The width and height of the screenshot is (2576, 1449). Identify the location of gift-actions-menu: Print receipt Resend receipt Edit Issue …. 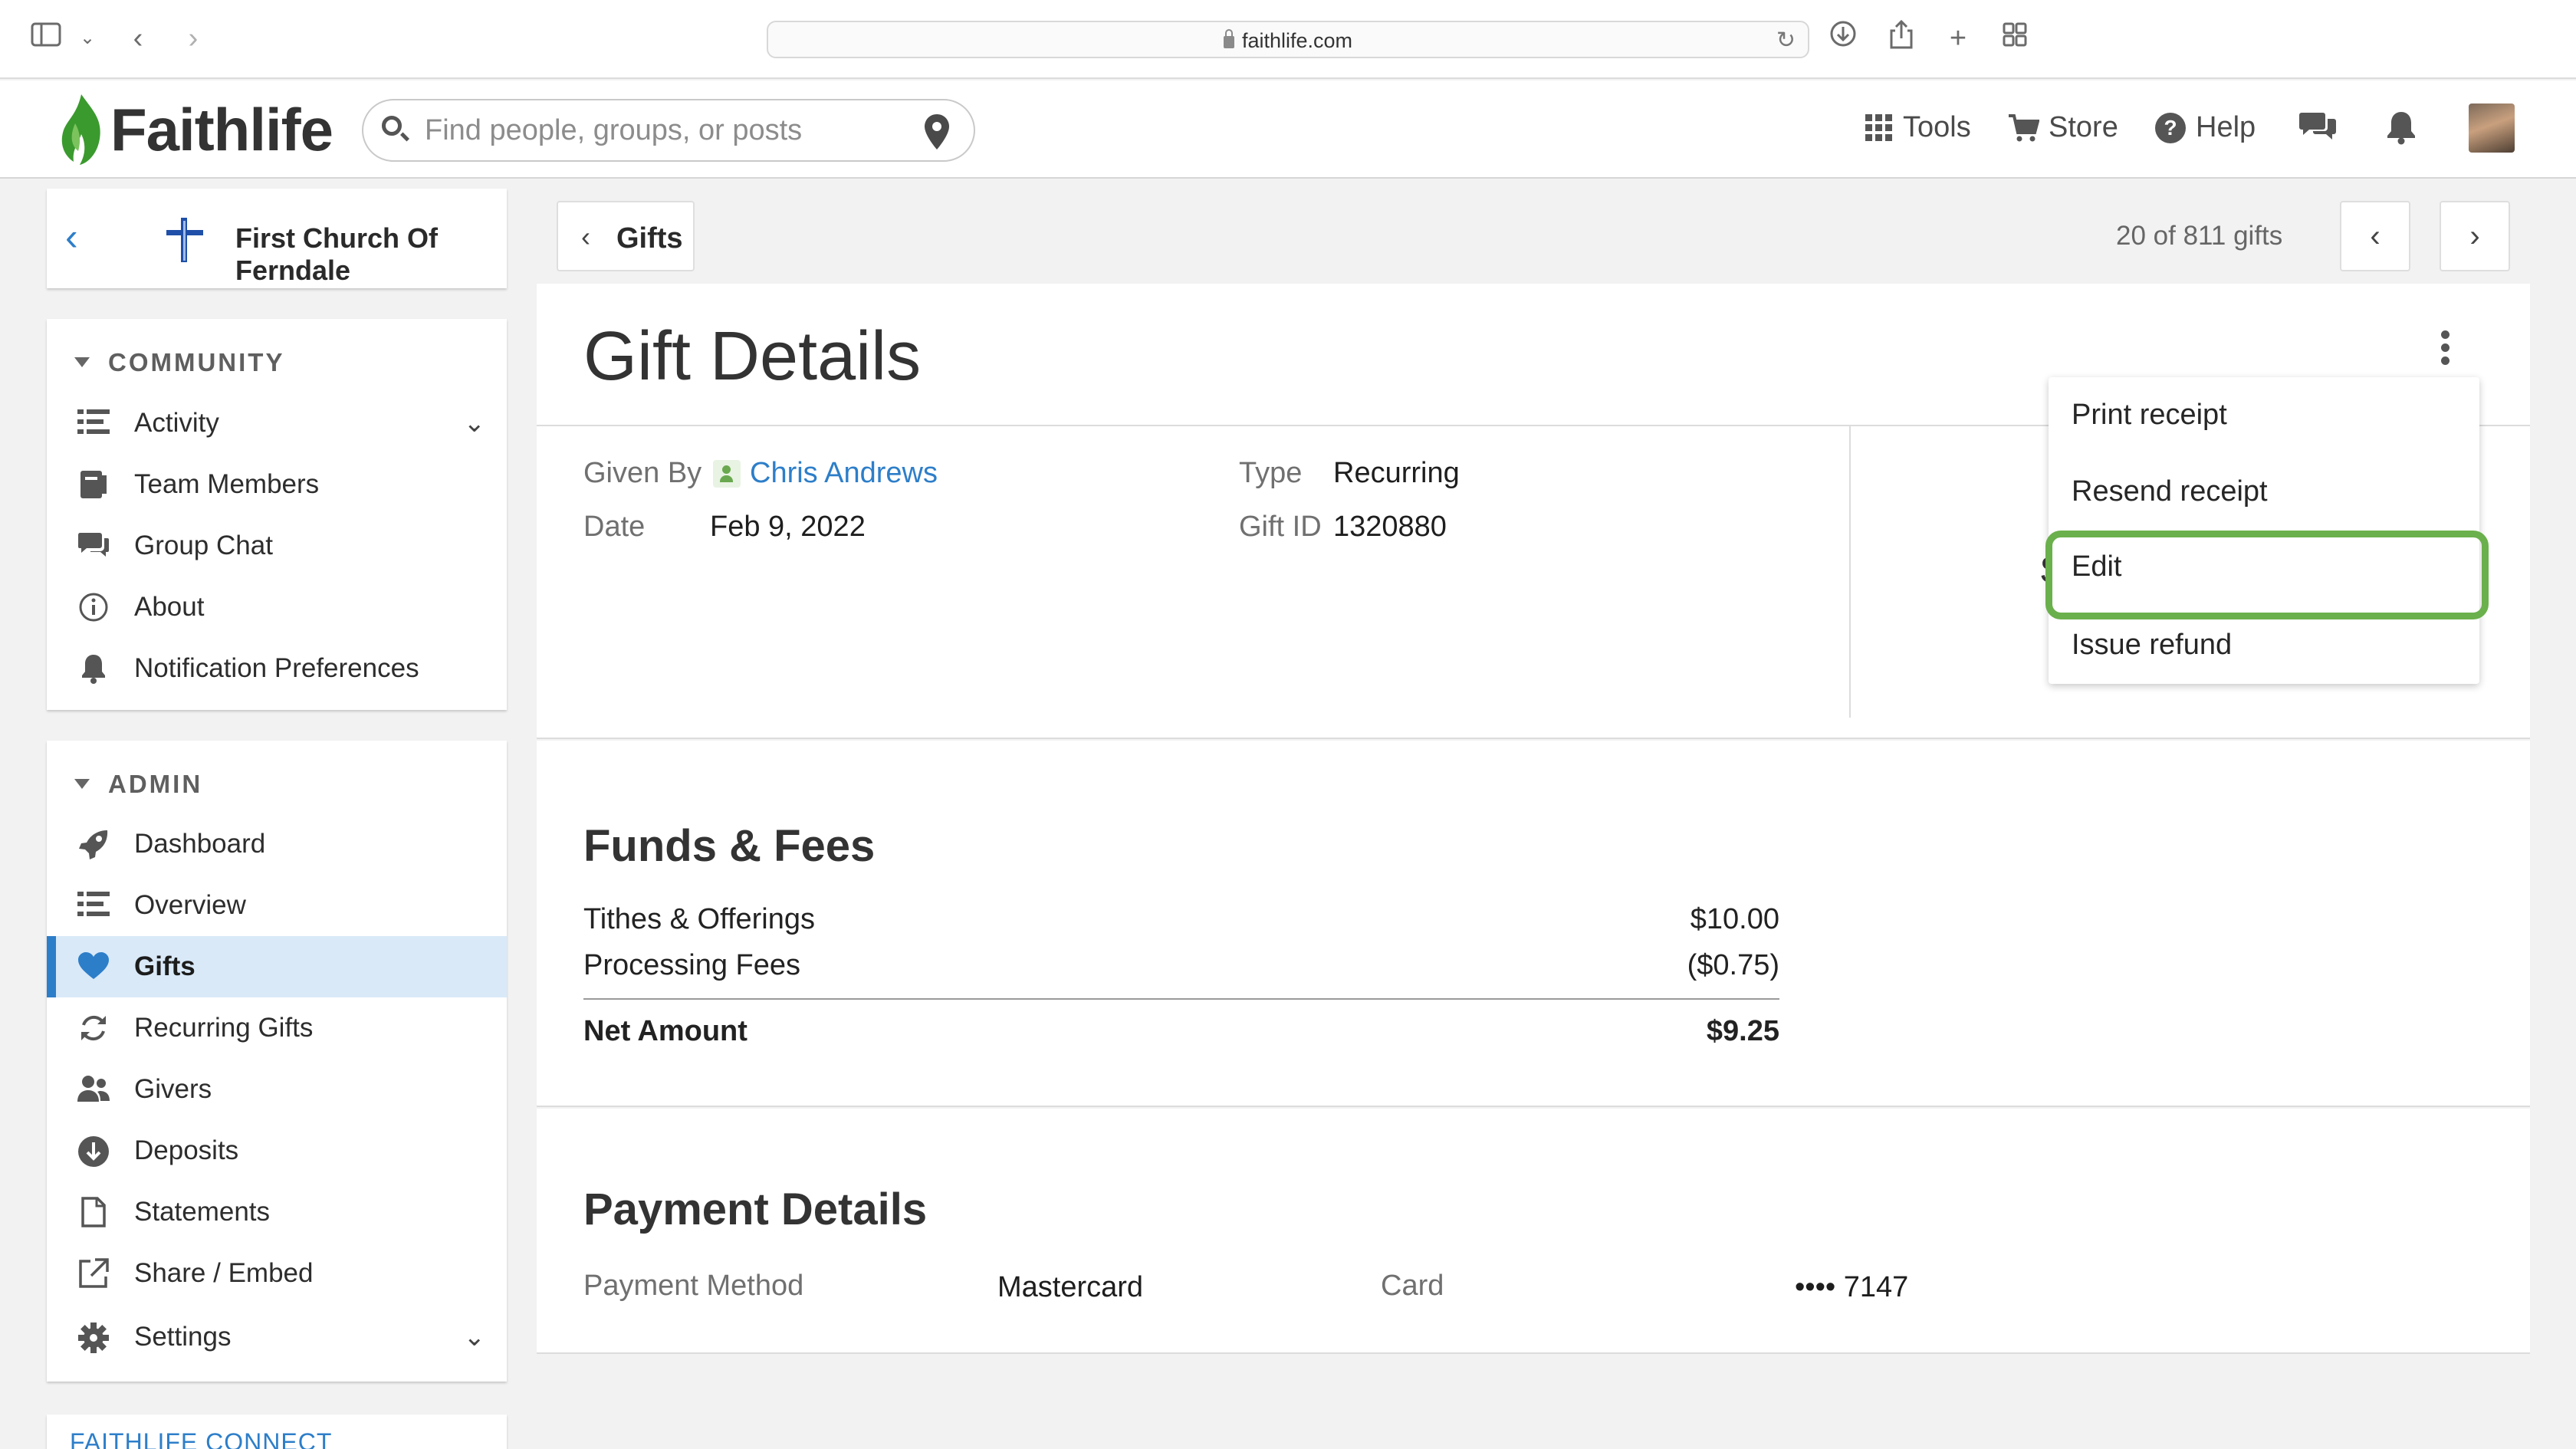
(2267, 531).